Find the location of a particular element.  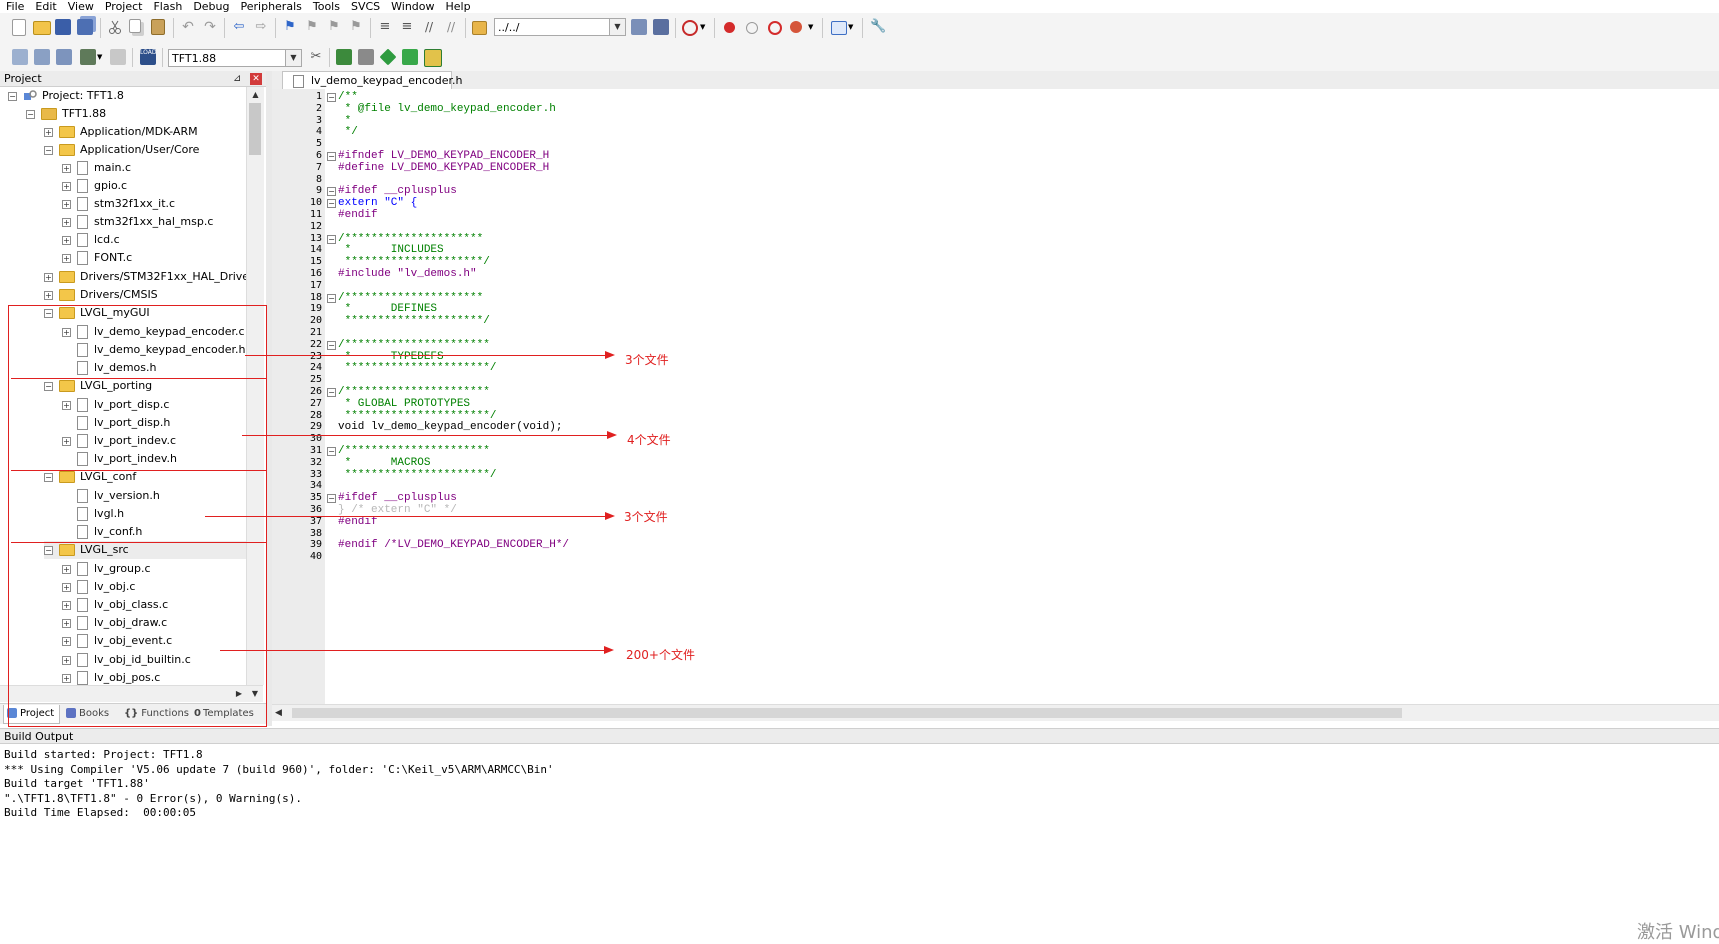

find-in-files-icon is located at coordinates (479, 28).